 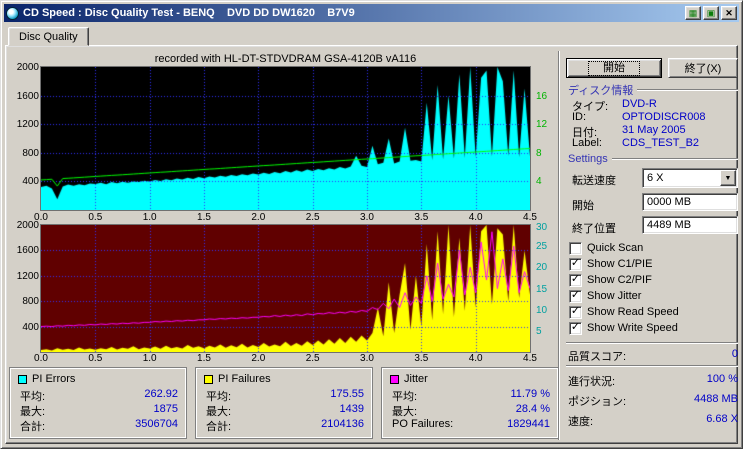 I want to click on x-axis-tick: 0.0, so click(x=41, y=358).